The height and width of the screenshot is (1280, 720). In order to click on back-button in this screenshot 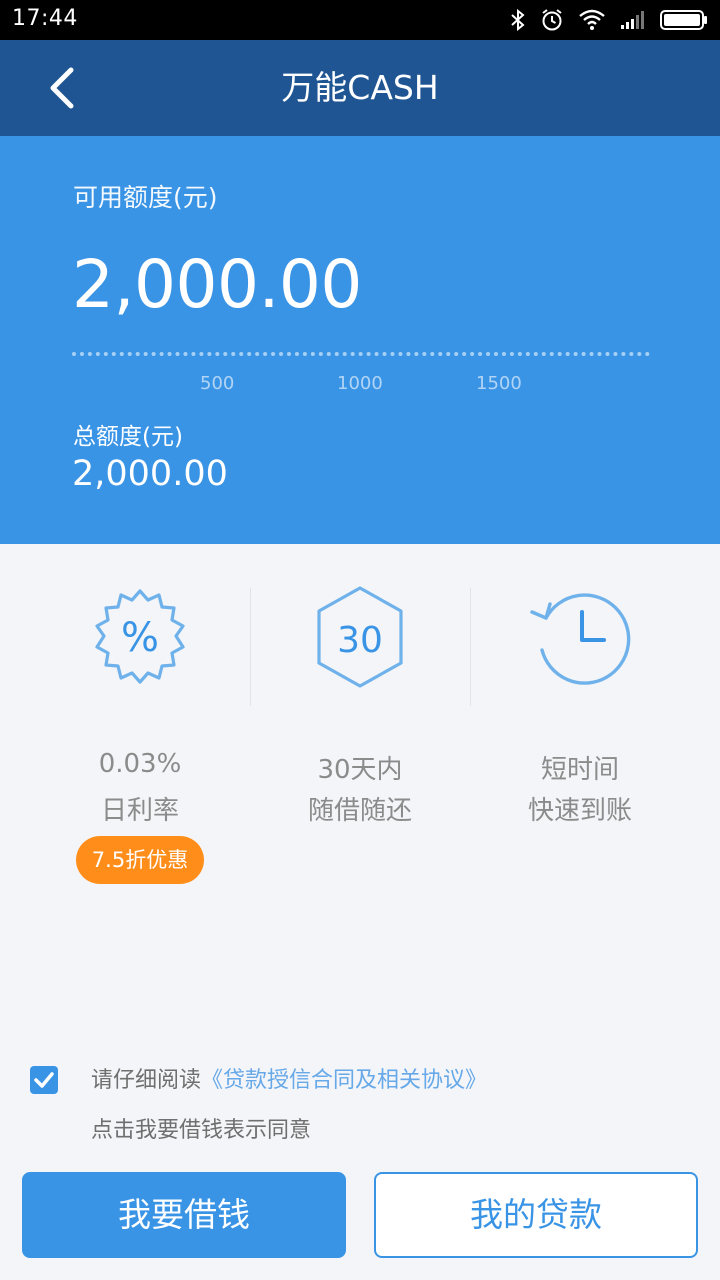, I will do `click(62, 88)`.